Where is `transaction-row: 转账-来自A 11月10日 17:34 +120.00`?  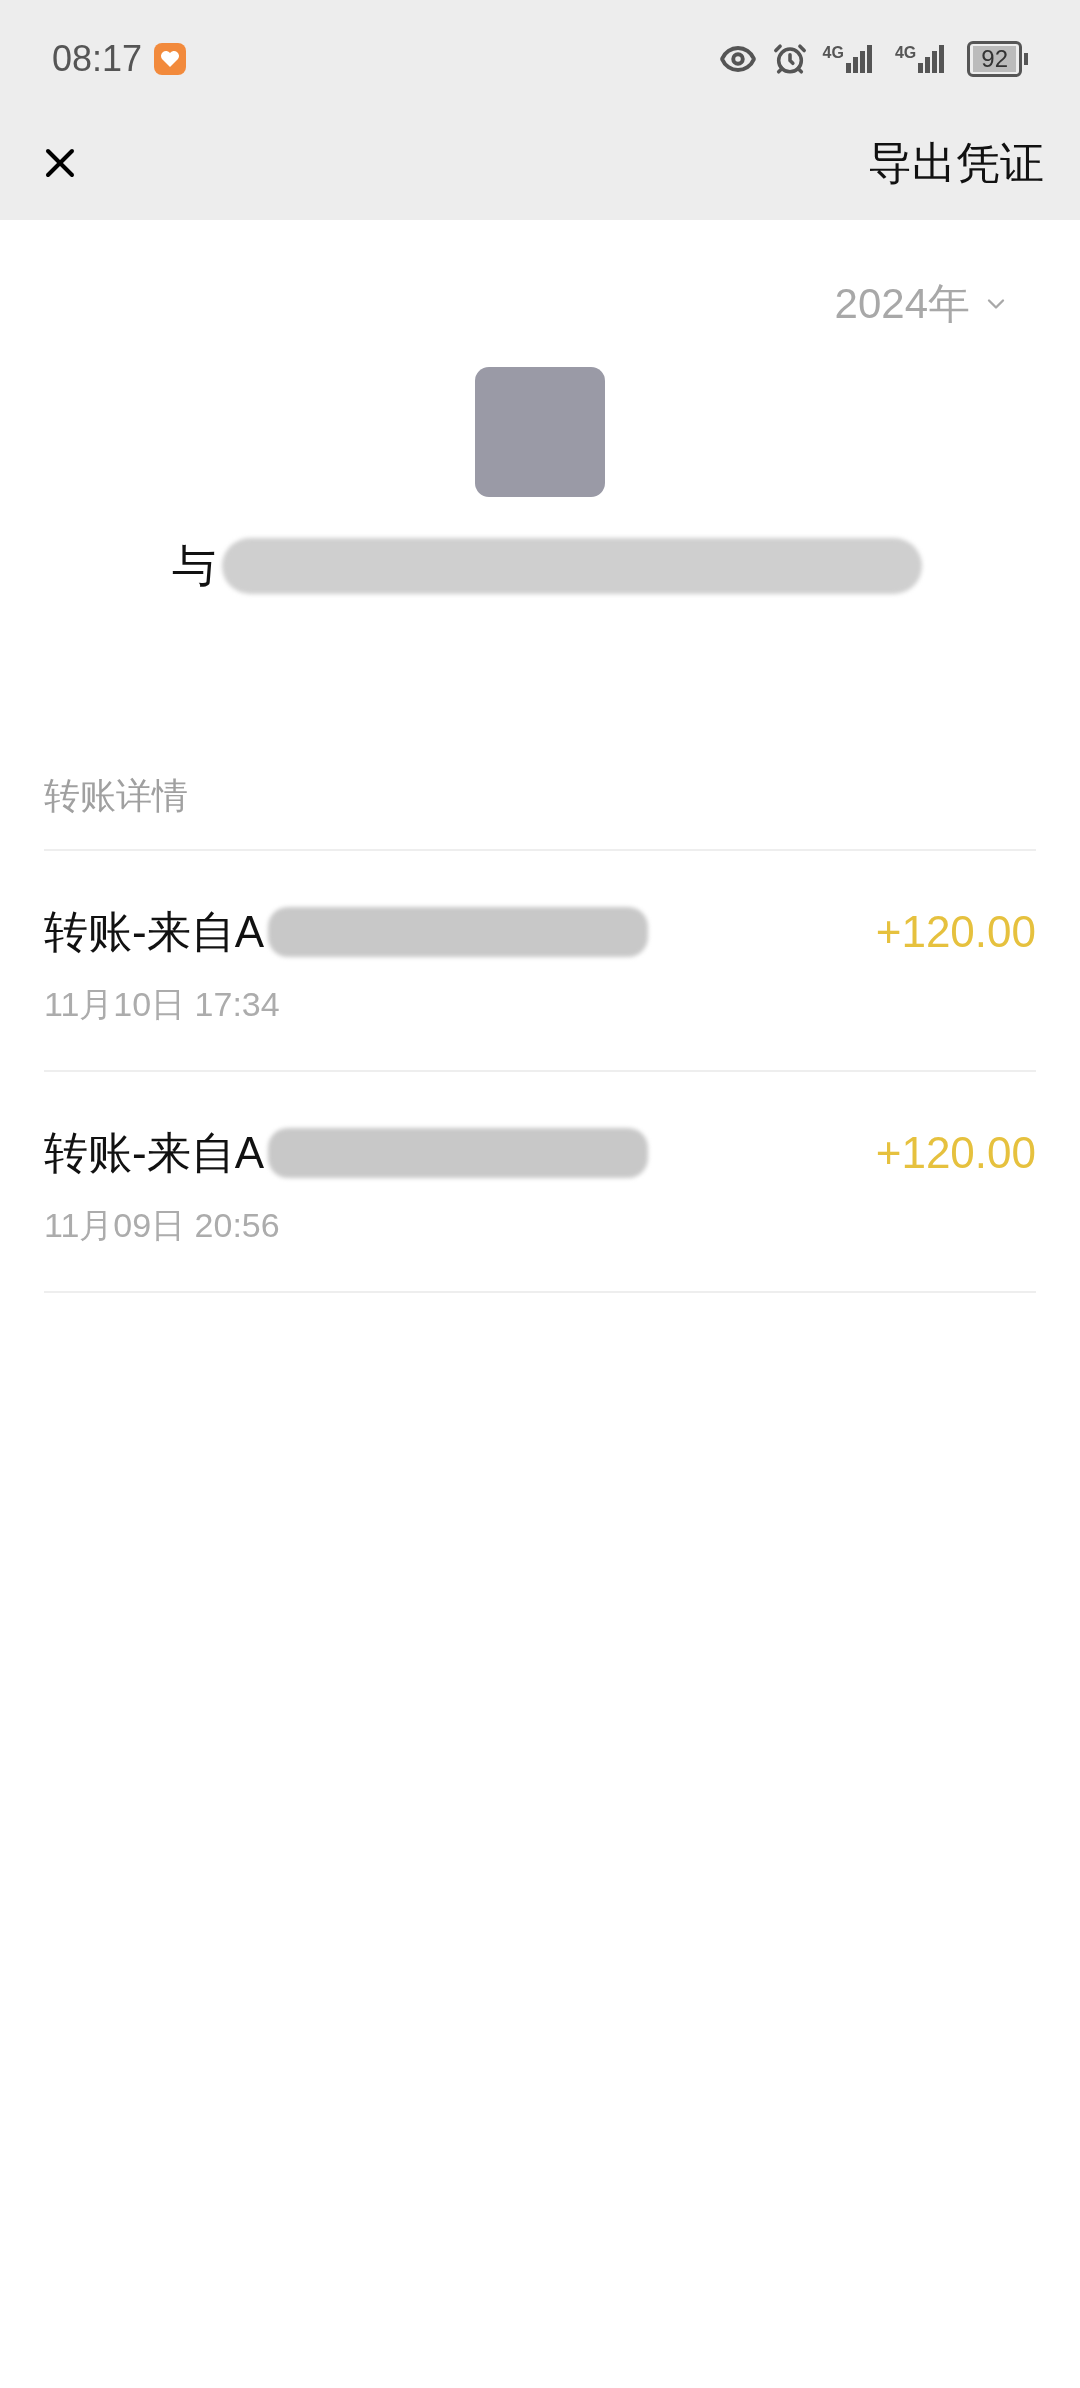
transaction-row: 转账-来自A 11月10日 17:34 +120.00 is located at coordinates (540, 961).